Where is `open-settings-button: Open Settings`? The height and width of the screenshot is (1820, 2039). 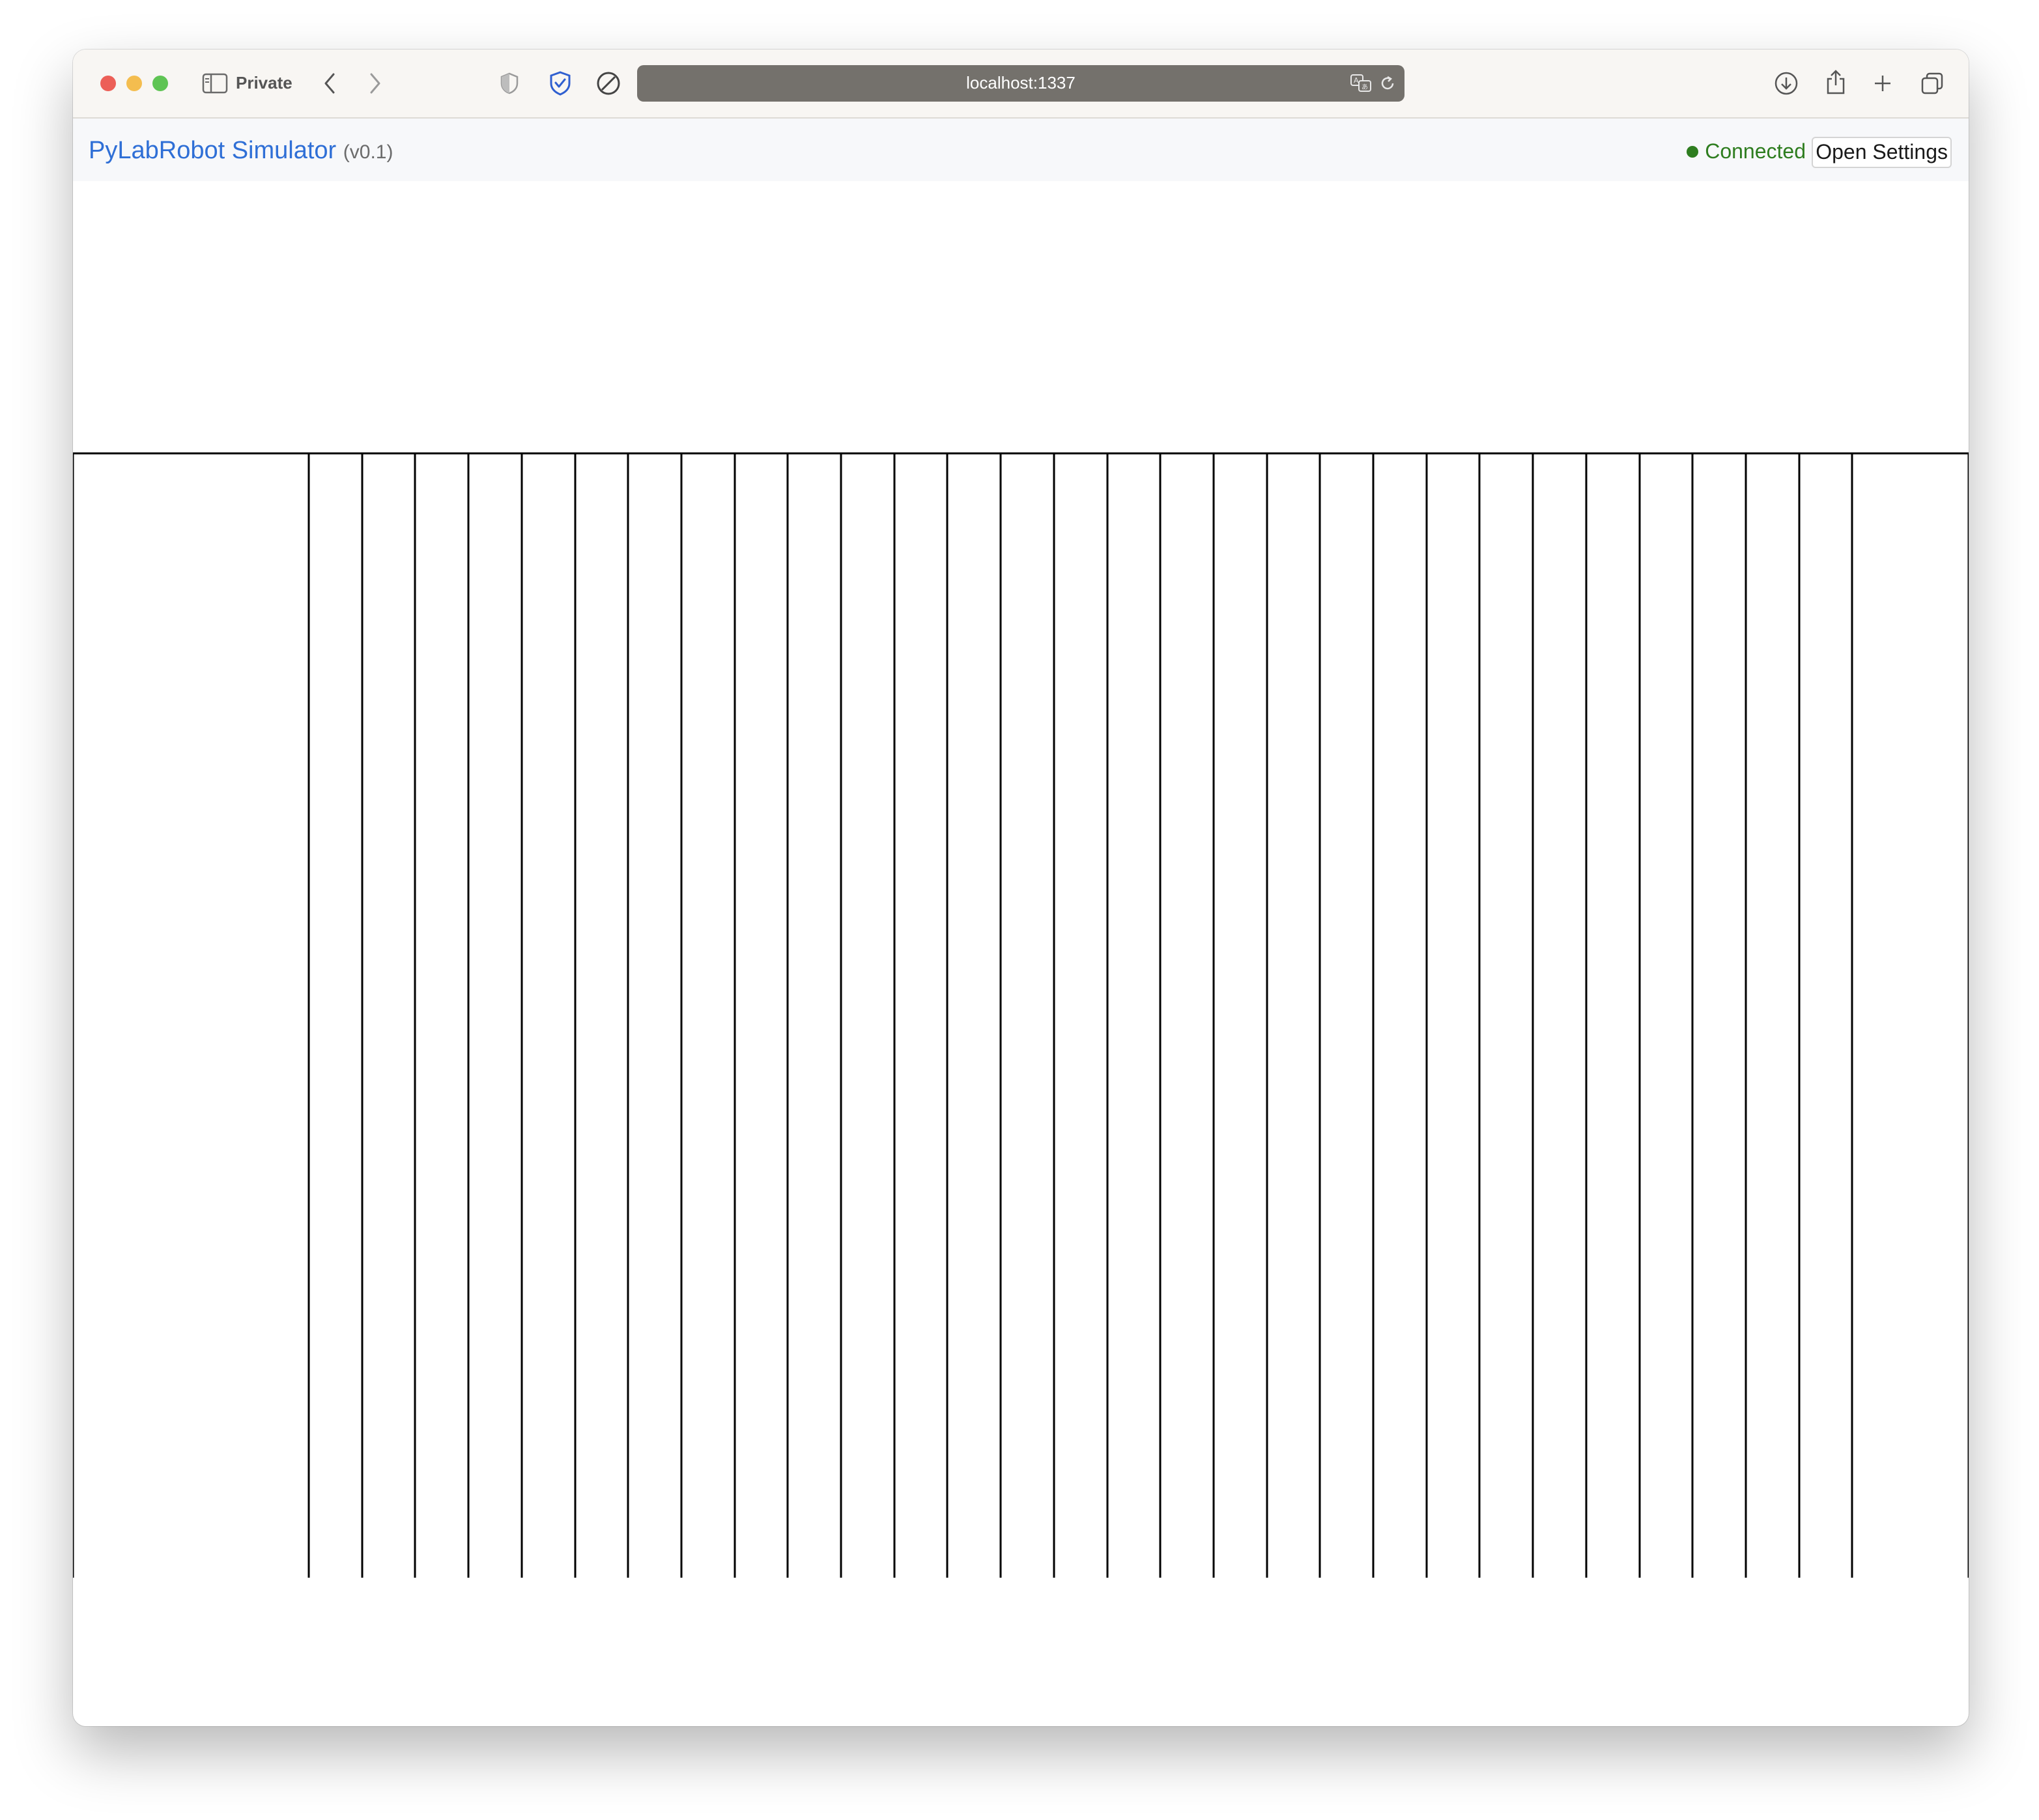
open-settings-button: Open Settings is located at coordinates (1882, 152).